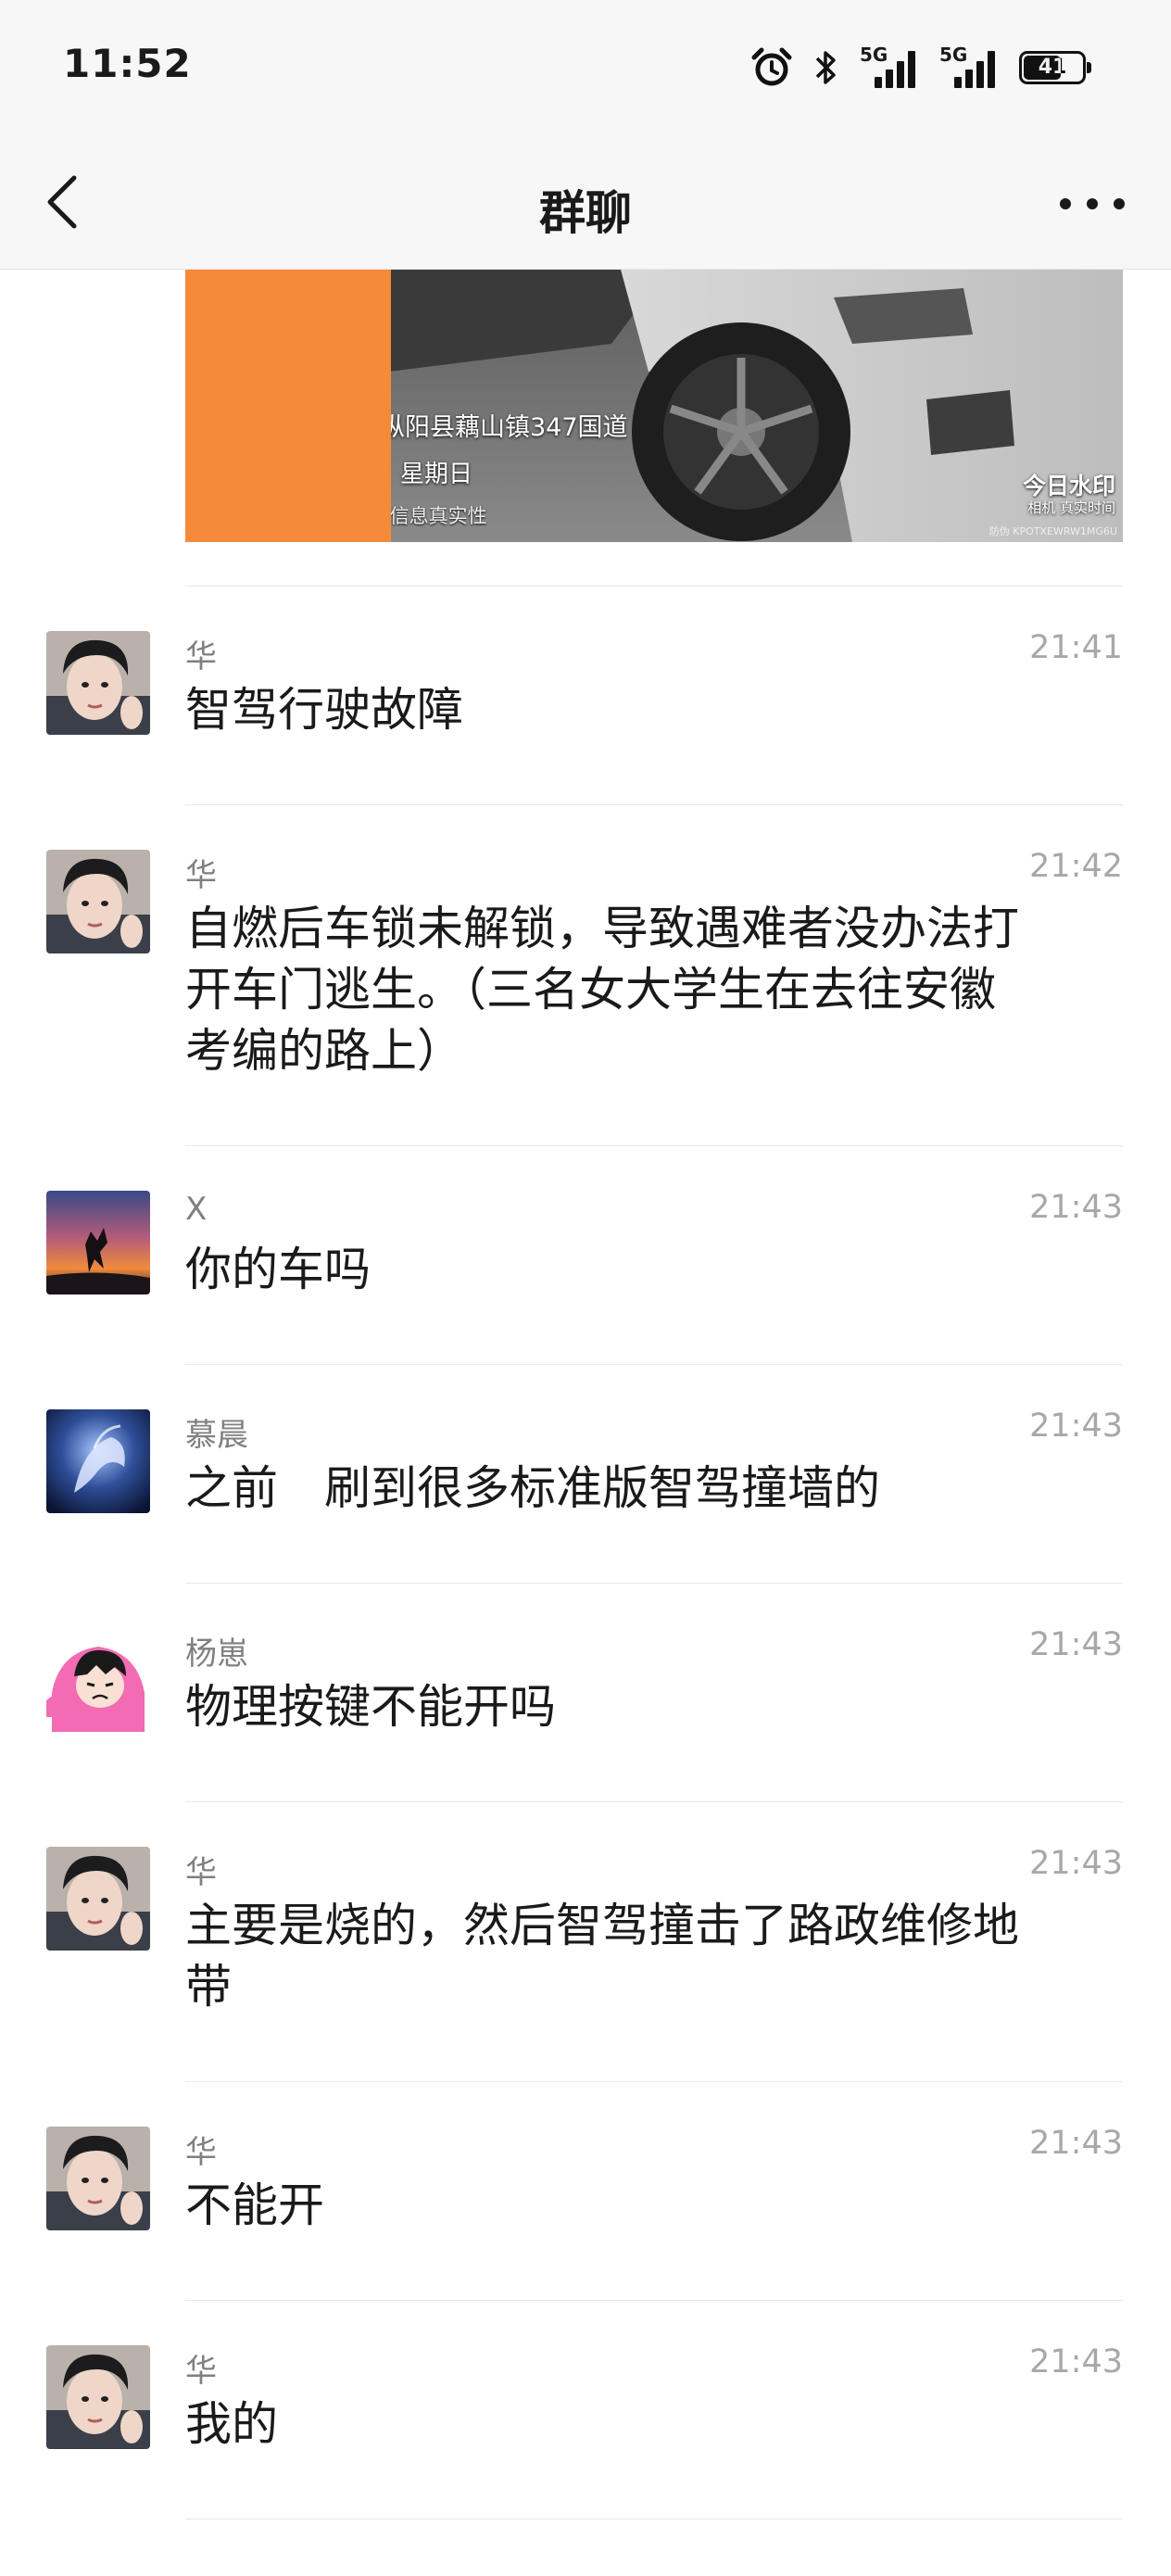 The height and width of the screenshot is (2576, 1171). Describe the element at coordinates (98, 1242) in the screenshot. I see `avatar-x` at that location.